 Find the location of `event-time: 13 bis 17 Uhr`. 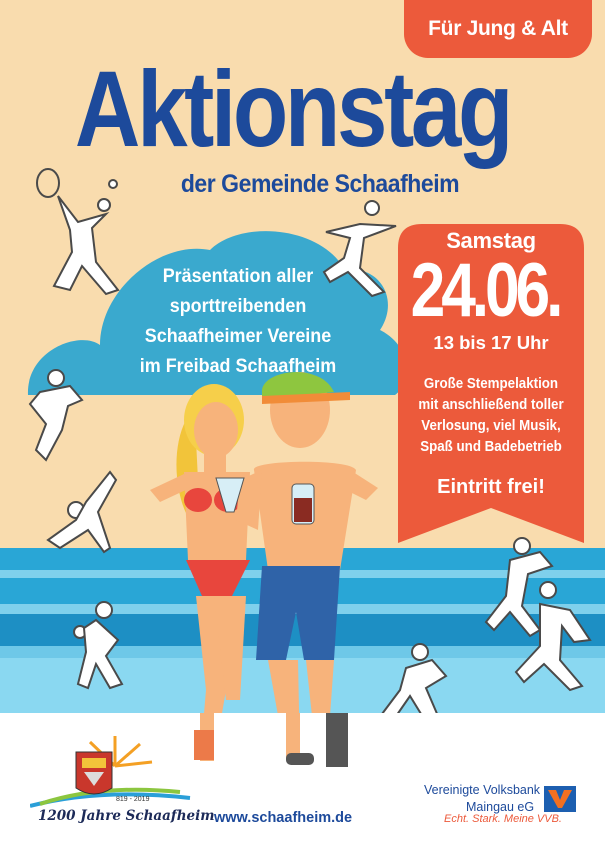

event-time: 13 bis 17 Uhr is located at coordinates (491, 342).